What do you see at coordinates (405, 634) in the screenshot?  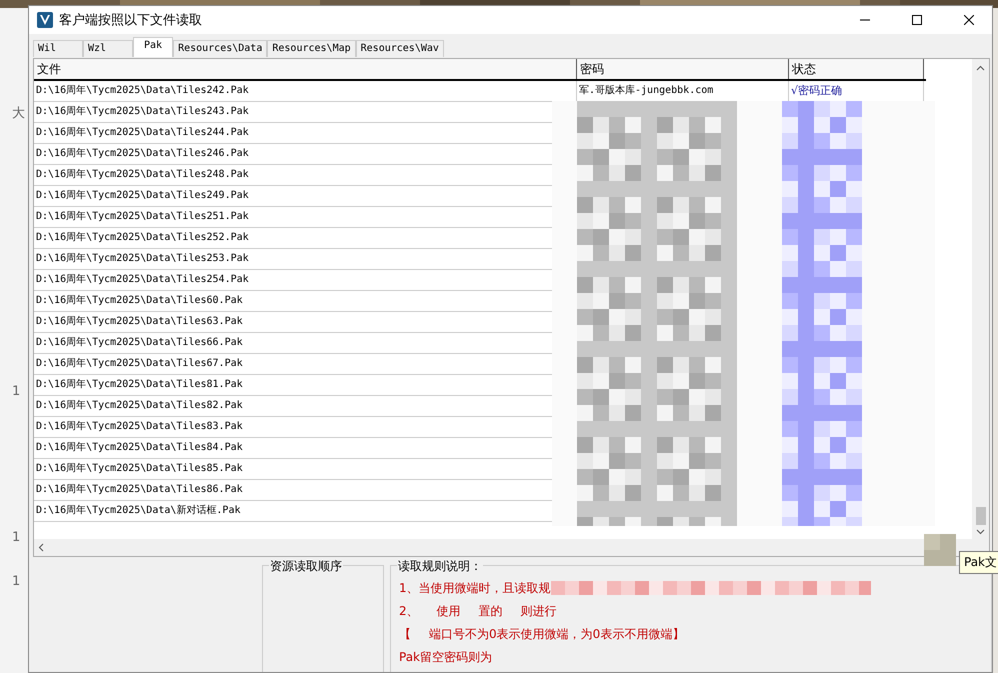 I see `rule-text: 【` at bounding box center [405, 634].